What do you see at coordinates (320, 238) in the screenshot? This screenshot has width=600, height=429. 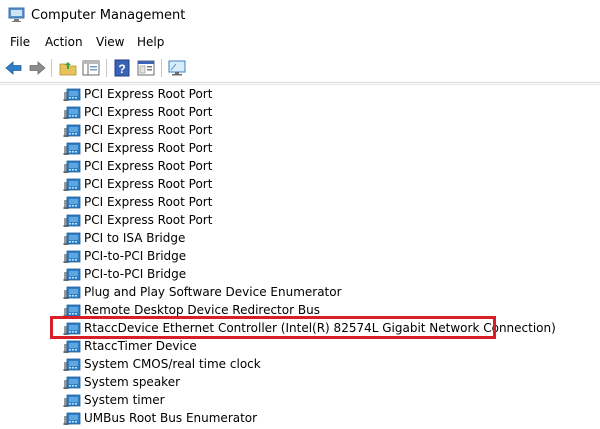 I see `device-list-item: PCI to ISA Bridge` at bounding box center [320, 238].